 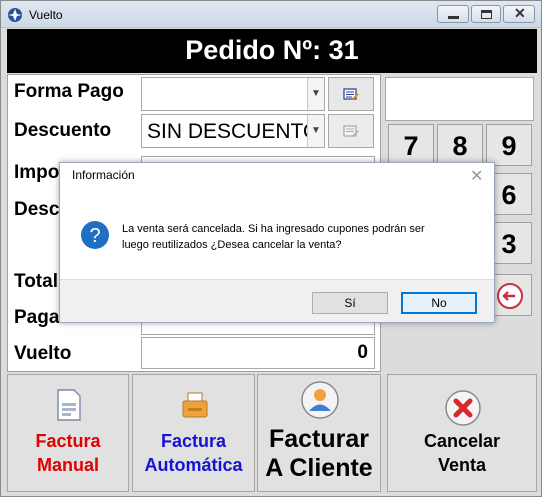 I want to click on cancelar-venta-label-1: Cancelar, so click(x=462, y=441).